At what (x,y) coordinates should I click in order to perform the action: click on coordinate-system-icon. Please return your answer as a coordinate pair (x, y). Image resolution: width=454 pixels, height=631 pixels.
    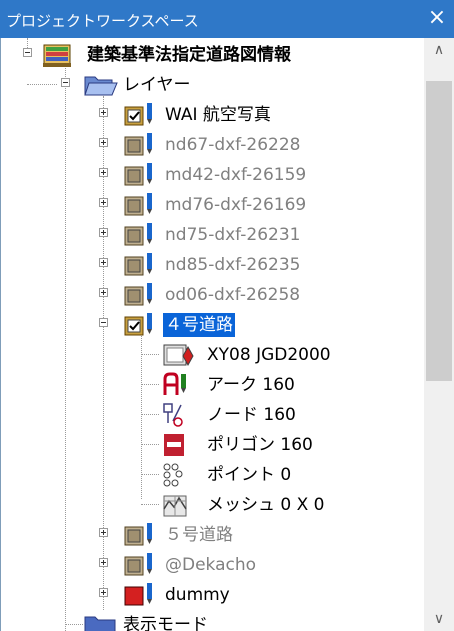
    Looking at the image, I should click on (178, 355).